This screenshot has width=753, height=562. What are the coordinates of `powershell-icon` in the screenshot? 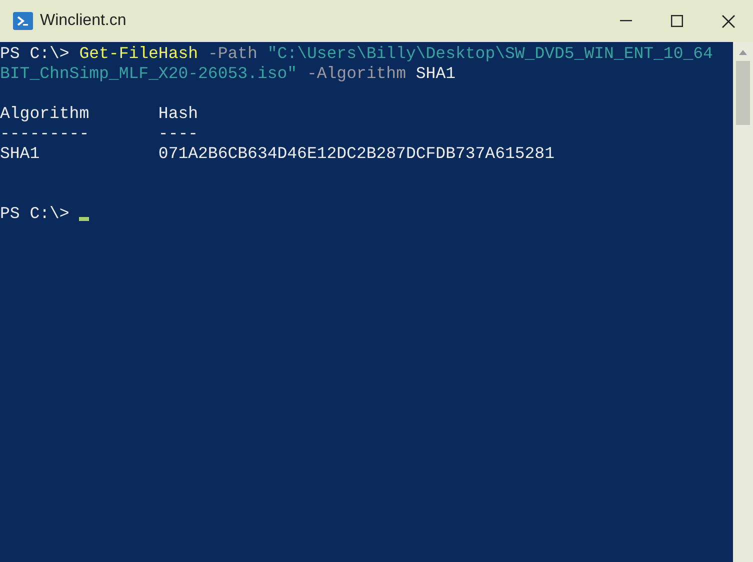 It's located at (23, 21).